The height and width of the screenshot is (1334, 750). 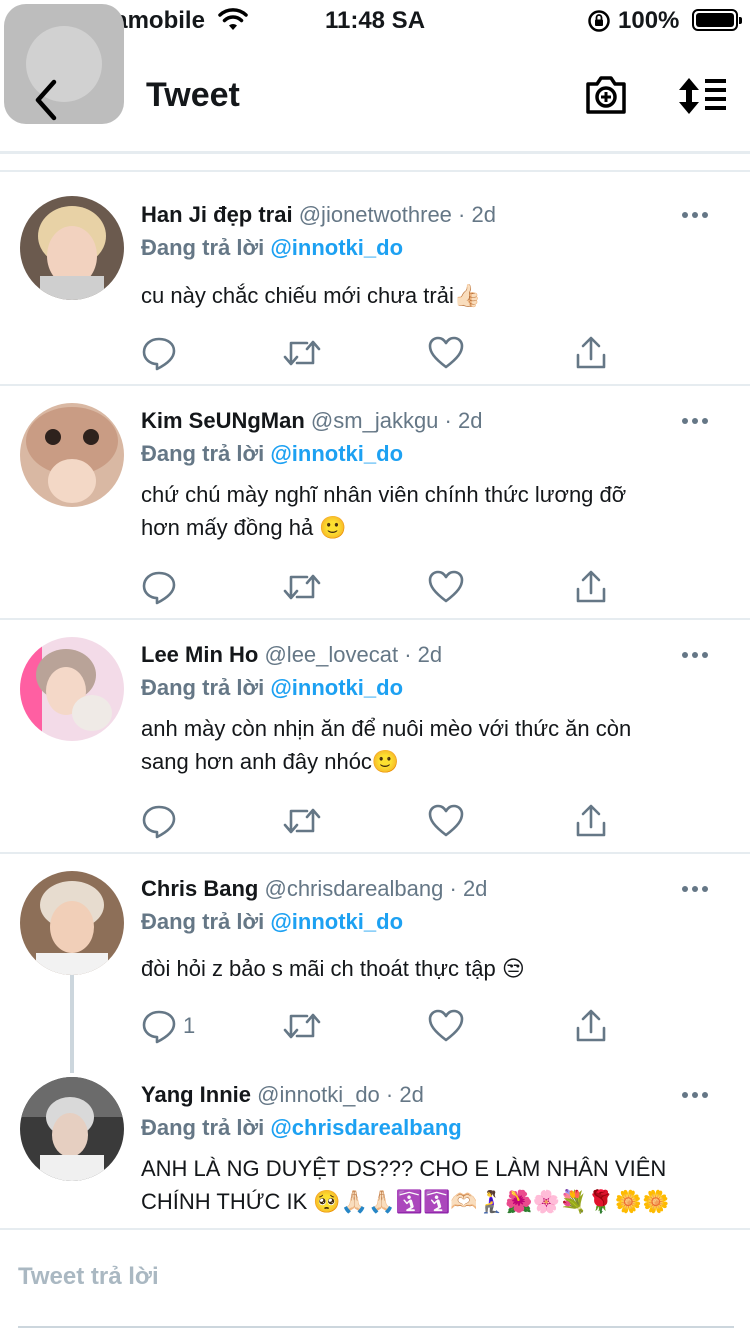 I want to click on rotation-lock-icon, so click(x=599, y=23).